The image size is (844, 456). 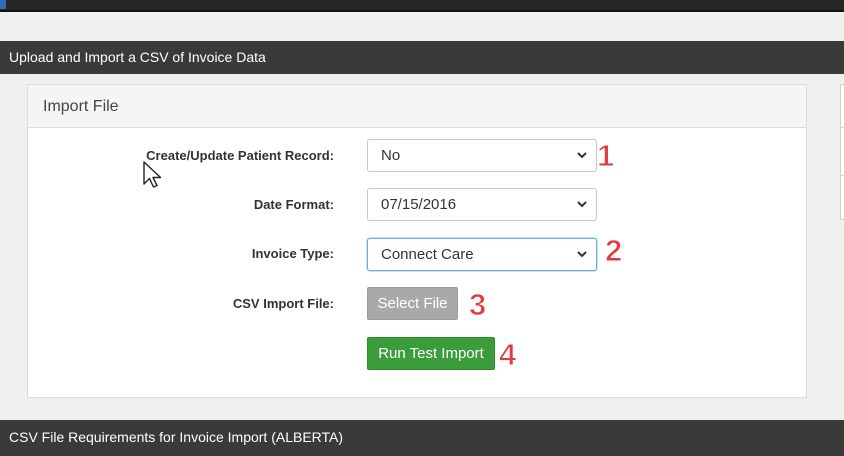 I want to click on select-file-button: Select File, so click(x=412, y=303).